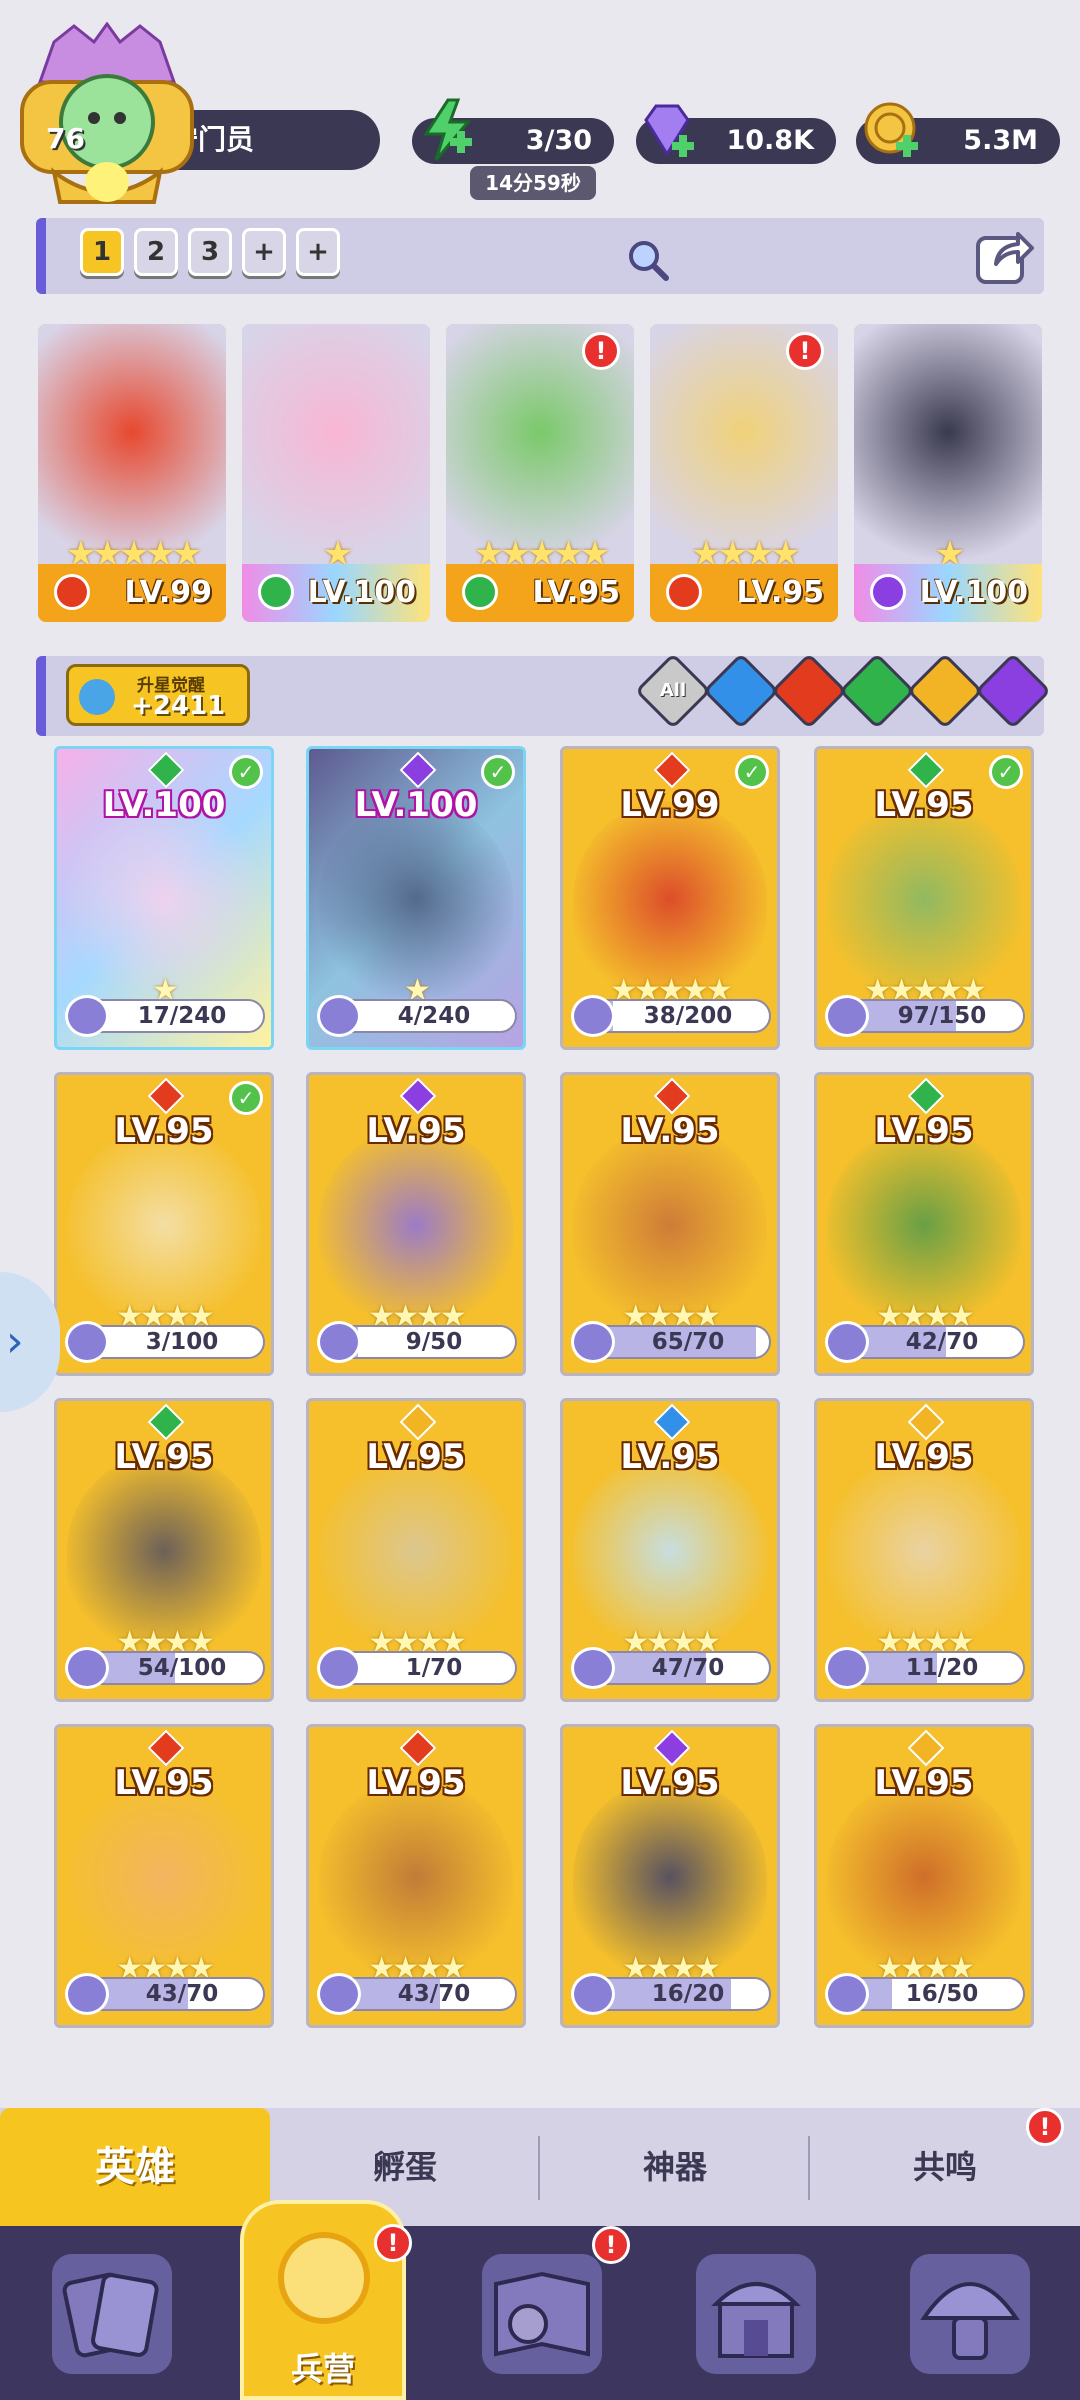  Describe the element at coordinates (1004, 256) in the screenshot. I see `share-icon` at that location.